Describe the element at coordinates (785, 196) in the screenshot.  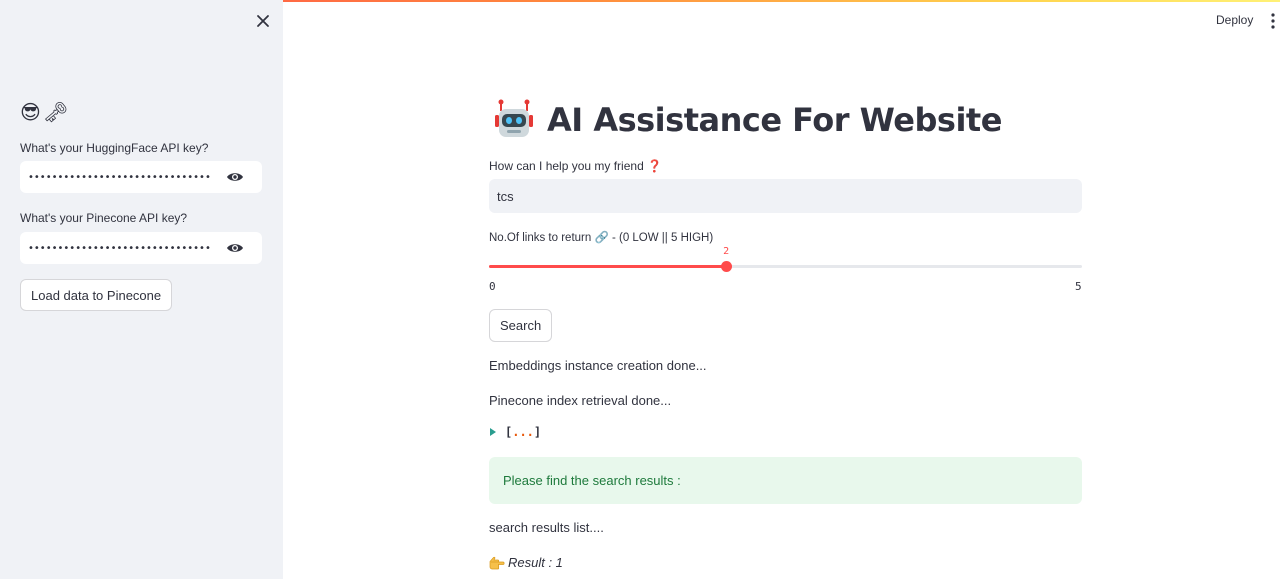
I see `query-input` at that location.